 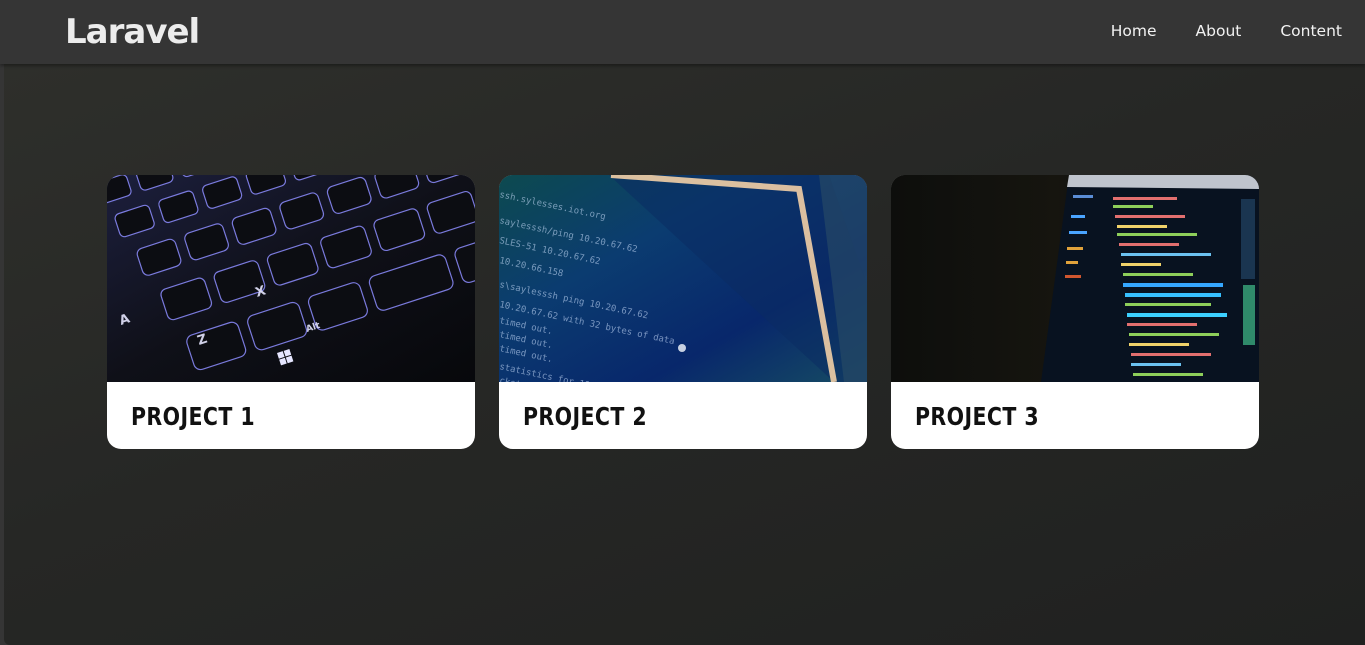 I want to click on nav-links: Home About Content, so click(x=1207, y=31).